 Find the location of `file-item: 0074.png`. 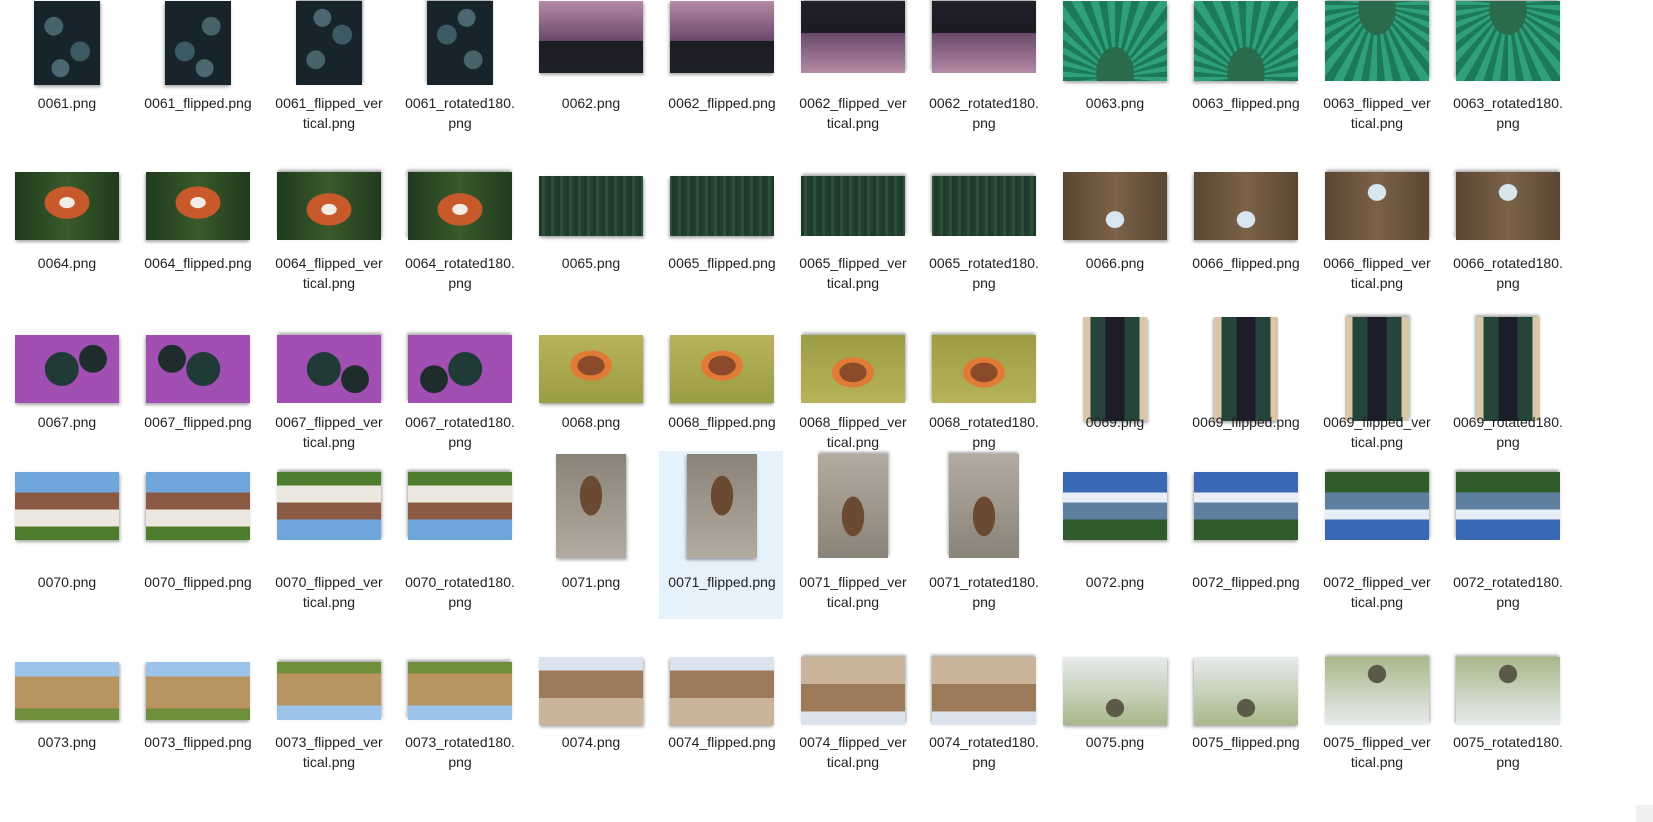

file-item: 0074.png is located at coordinates (590, 713).